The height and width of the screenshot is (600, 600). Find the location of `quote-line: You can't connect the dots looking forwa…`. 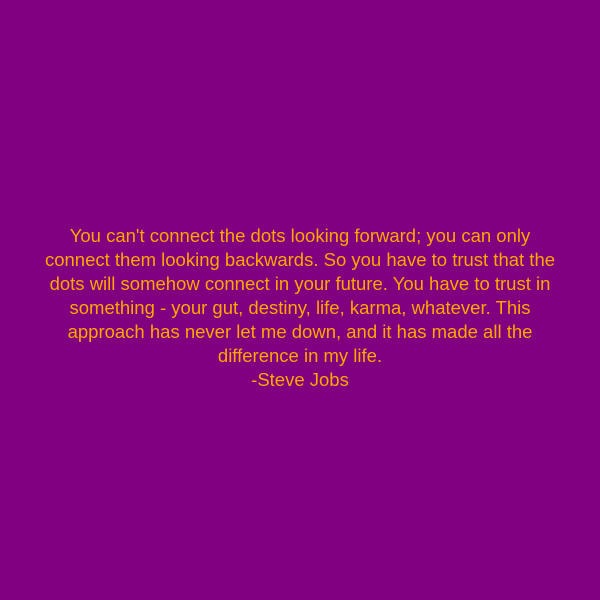

quote-line: You can't connect the dots looking forwa… is located at coordinates (300, 235).